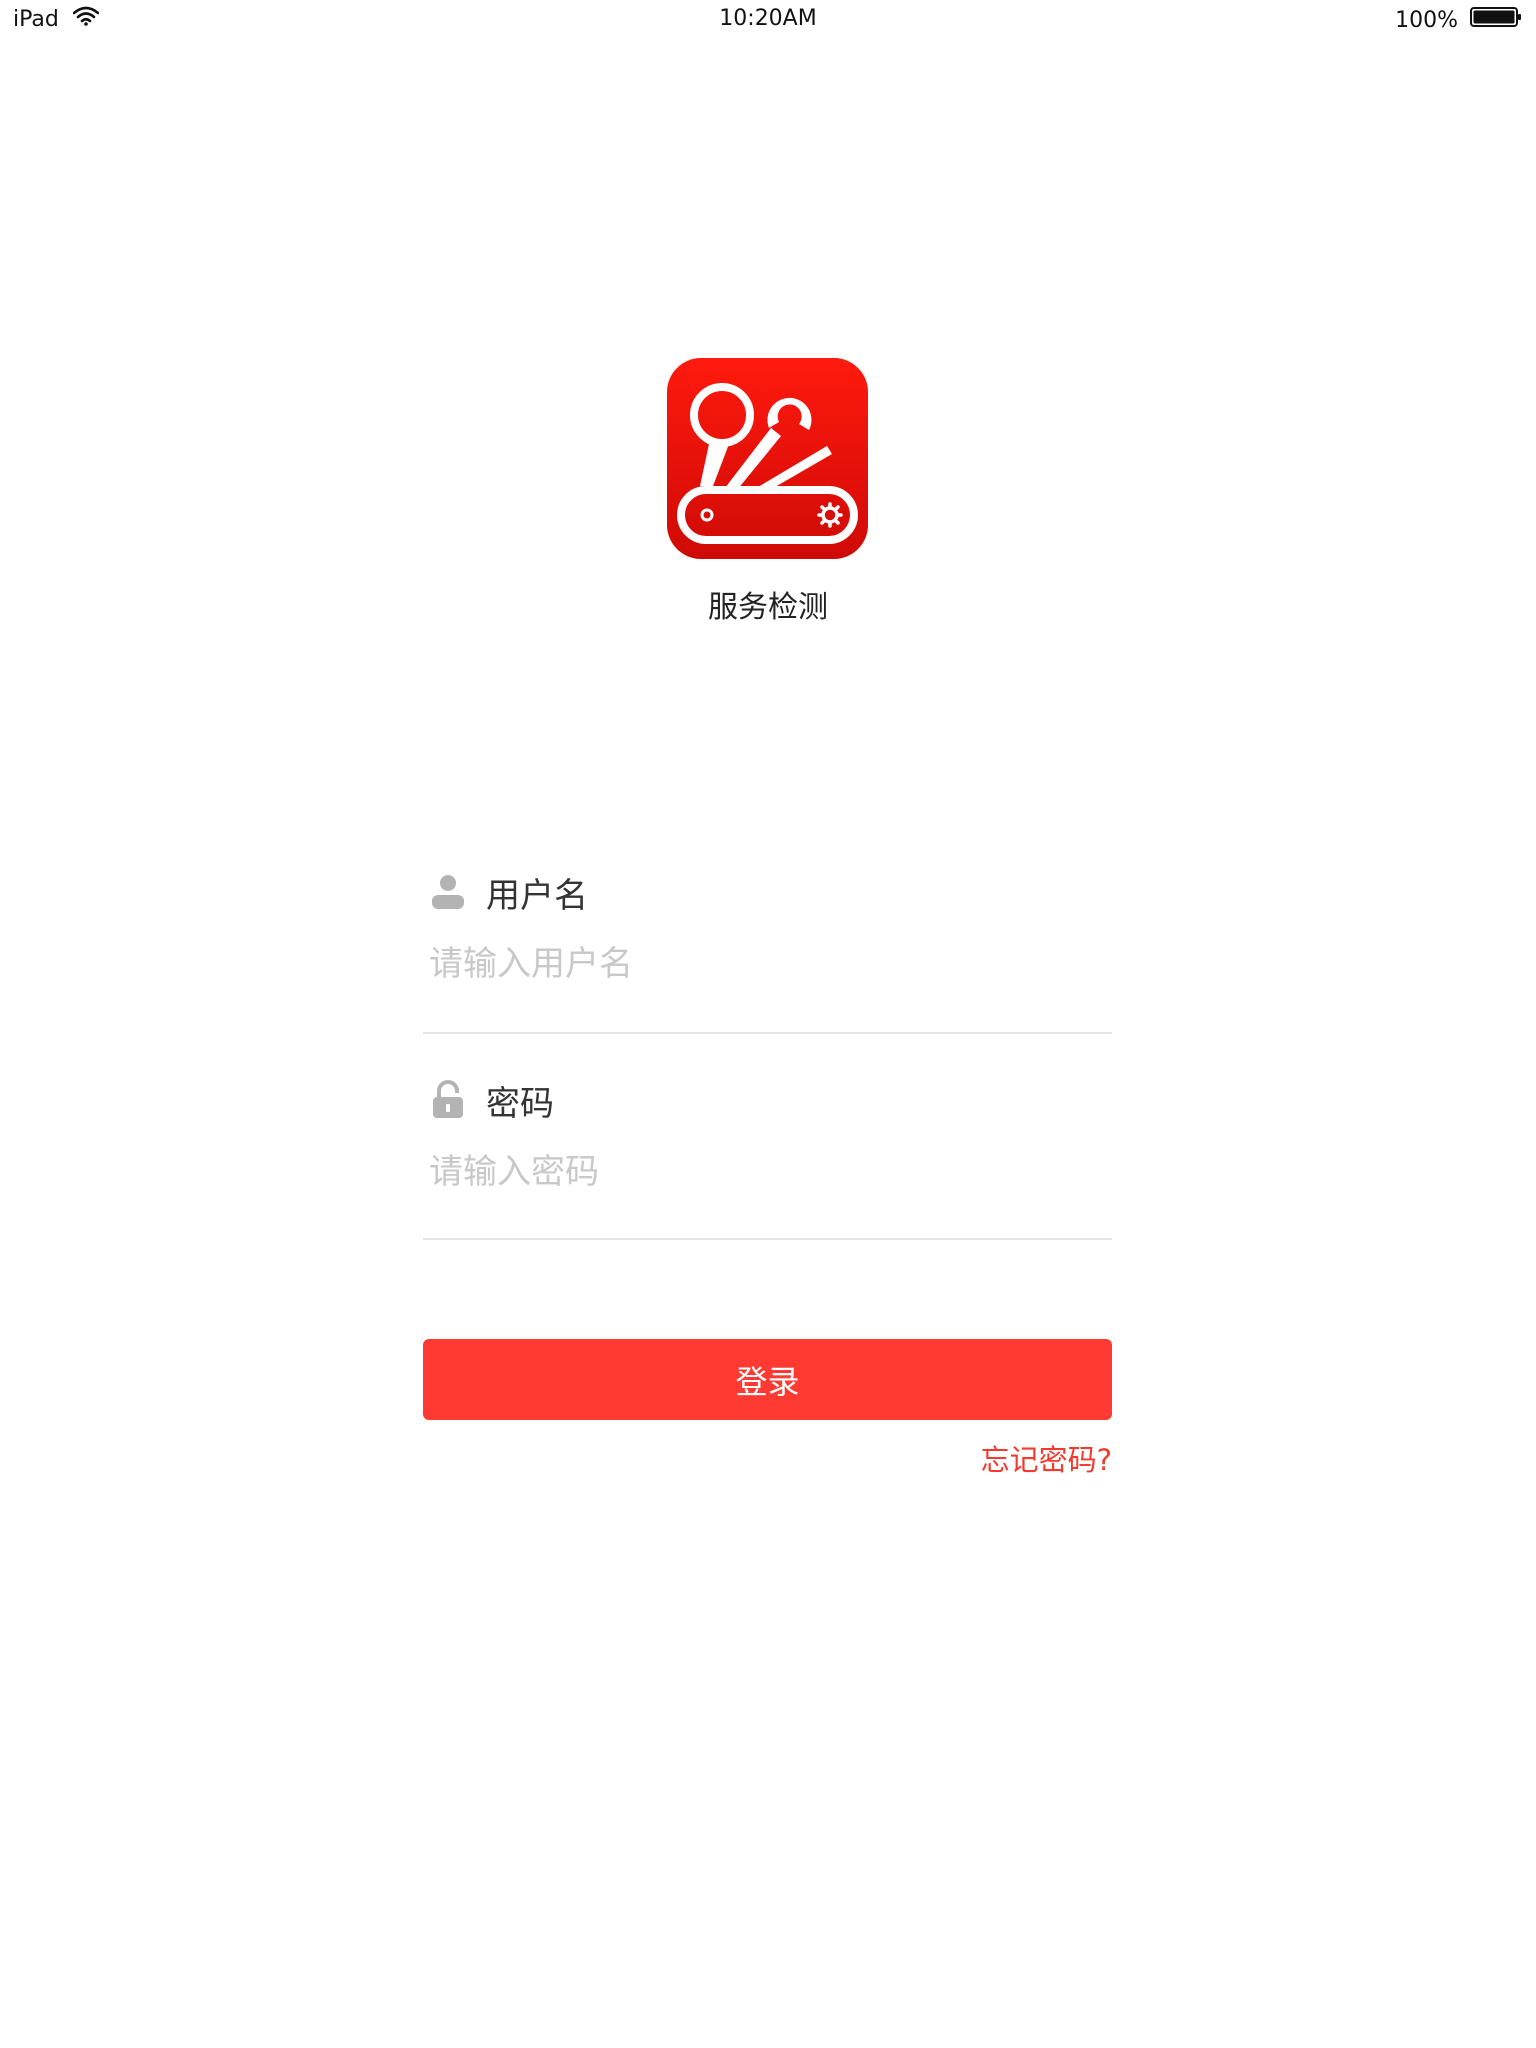 The width and height of the screenshot is (1536, 2048). What do you see at coordinates (520, 1103) in the screenshot?
I see `password-label: 密码` at bounding box center [520, 1103].